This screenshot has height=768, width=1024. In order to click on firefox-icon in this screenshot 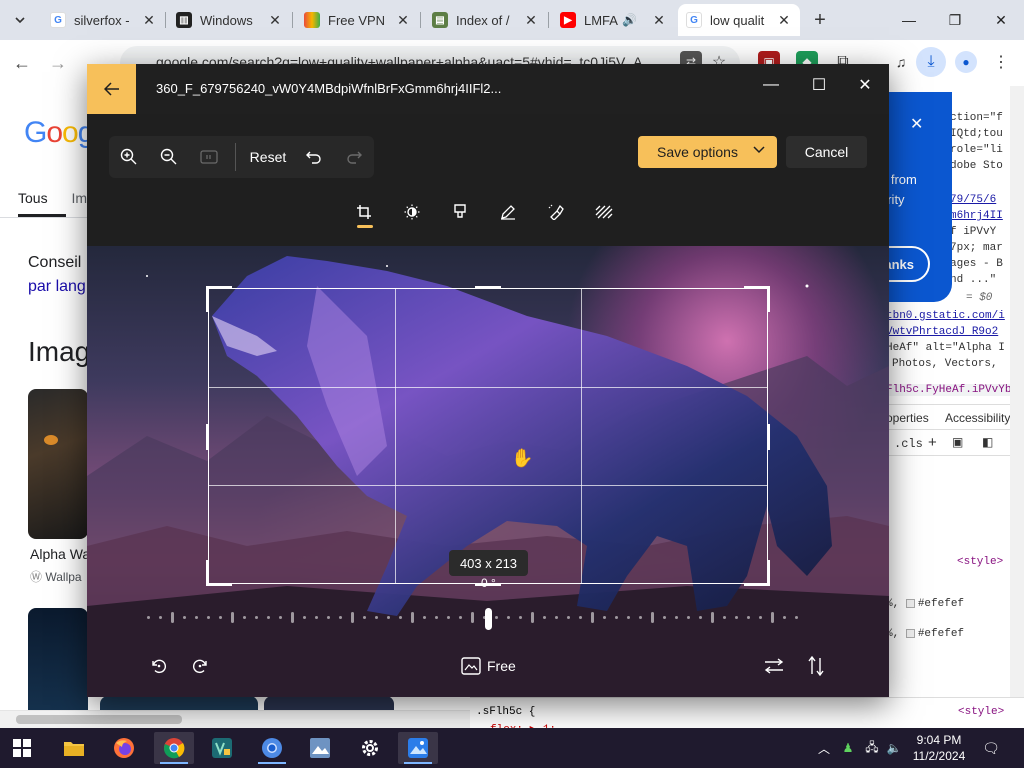, I will do `click(124, 748)`.